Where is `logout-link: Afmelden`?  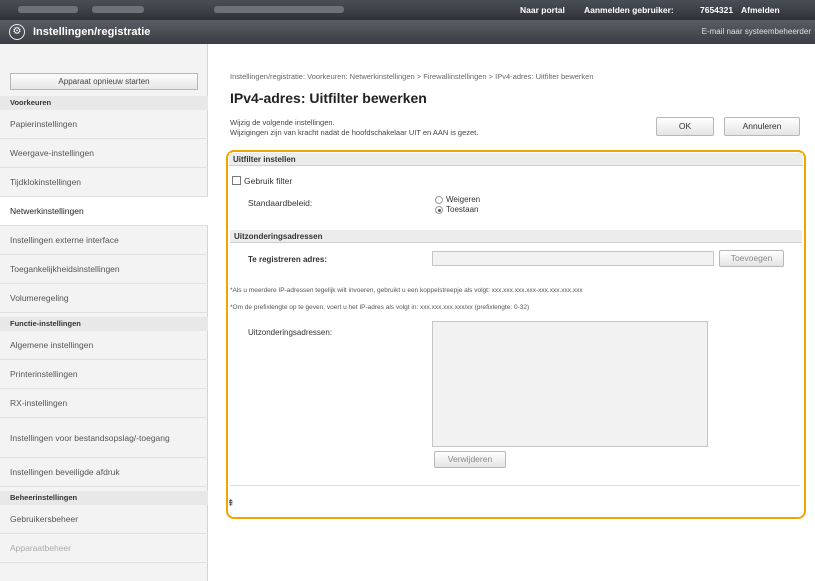
logout-link: Afmelden is located at coordinates (760, 10).